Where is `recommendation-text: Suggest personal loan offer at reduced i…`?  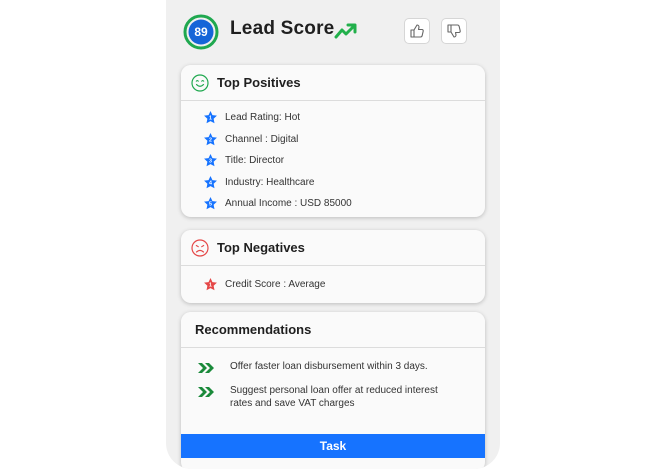
recommendation-text: Suggest personal loan offer at reduced i… is located at coordinates (334, 397).